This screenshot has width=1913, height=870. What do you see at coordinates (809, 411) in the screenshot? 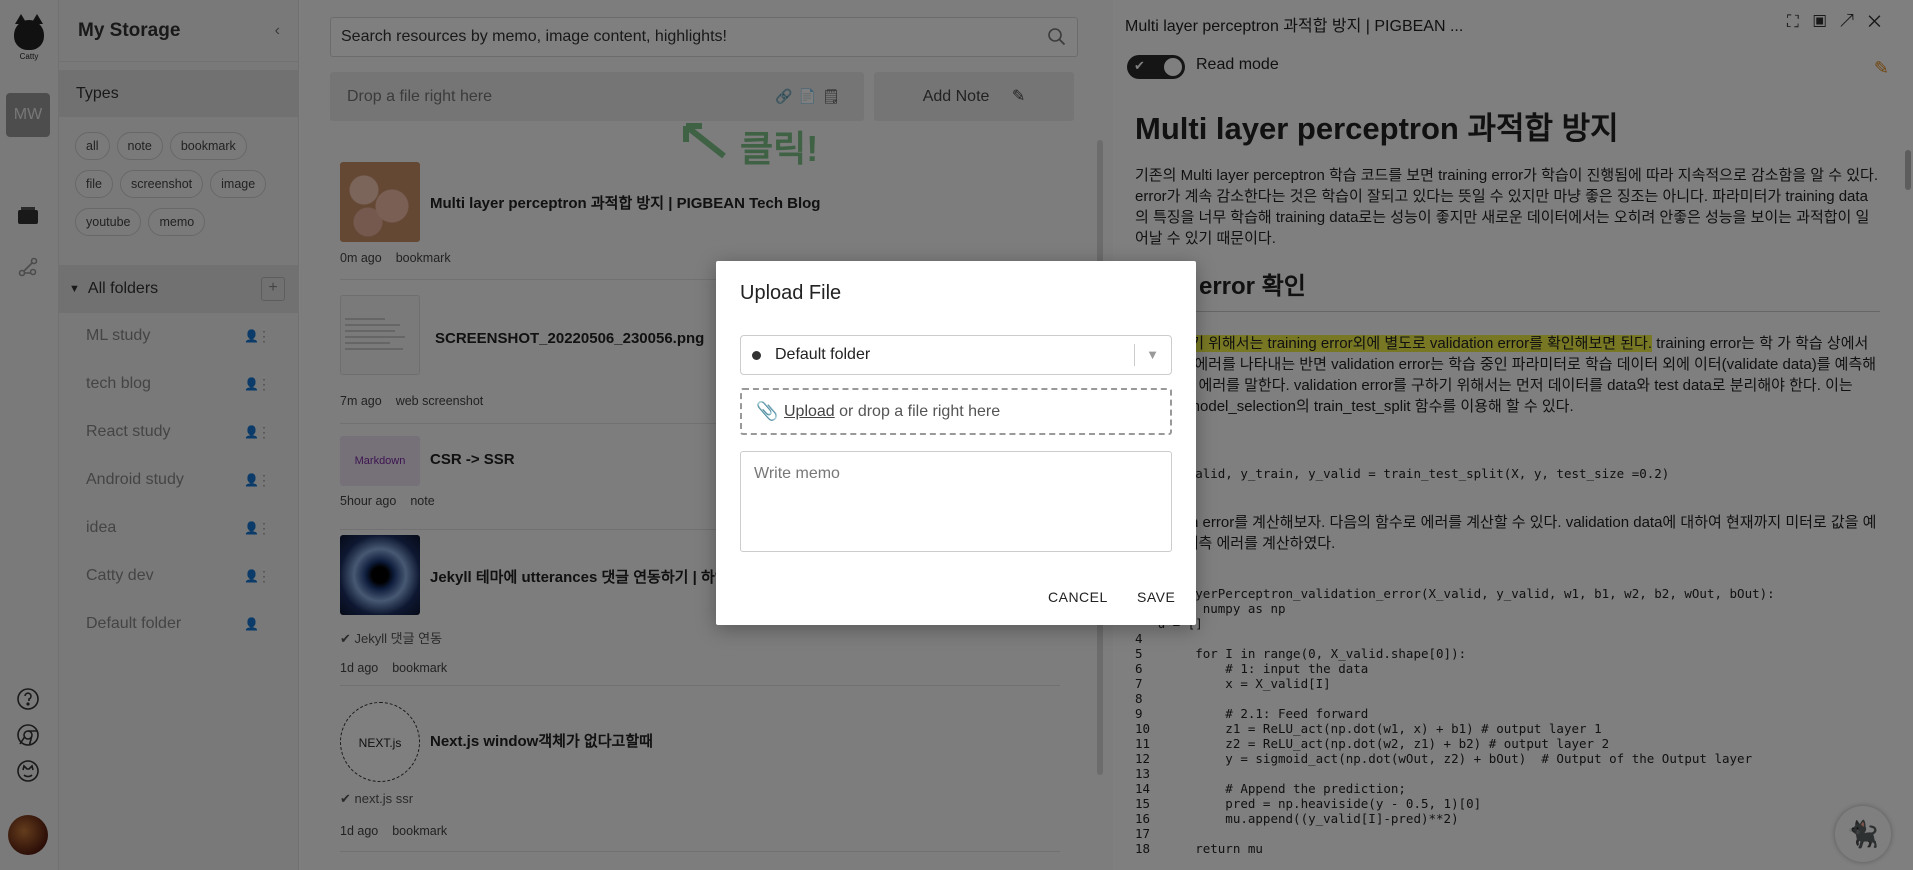
I see `upload-link: Upload` at bounding box center [809, 411].